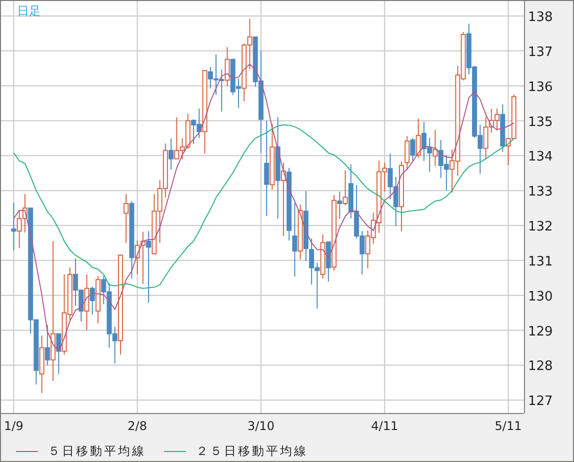  What do you see at coordinates (252, 451) in the screenshot?
I see `legend-label: ２５日移動平均線` at bounding box center [252, 451].